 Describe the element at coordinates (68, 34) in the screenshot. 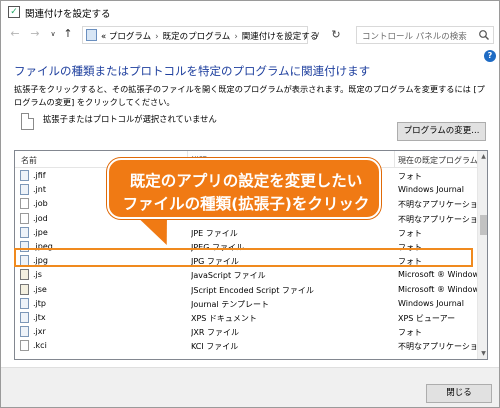

I see `up-arrow-icon: ↑` at that location.